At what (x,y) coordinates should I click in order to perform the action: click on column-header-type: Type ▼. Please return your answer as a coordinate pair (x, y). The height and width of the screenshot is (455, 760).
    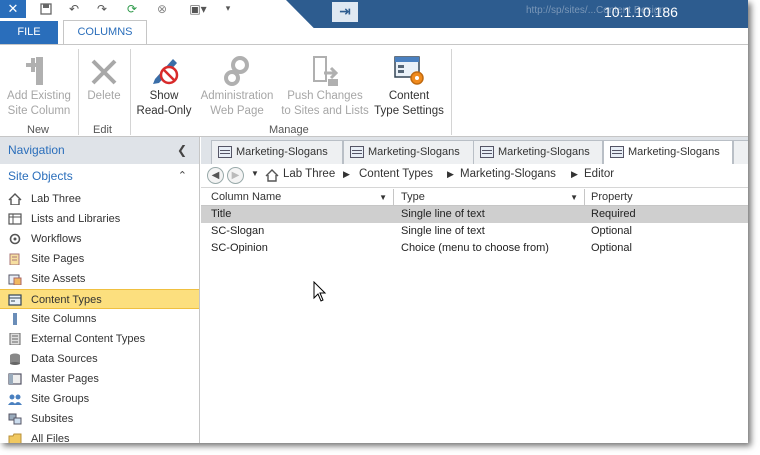
    Looking at the image, I should click on (488, 197).